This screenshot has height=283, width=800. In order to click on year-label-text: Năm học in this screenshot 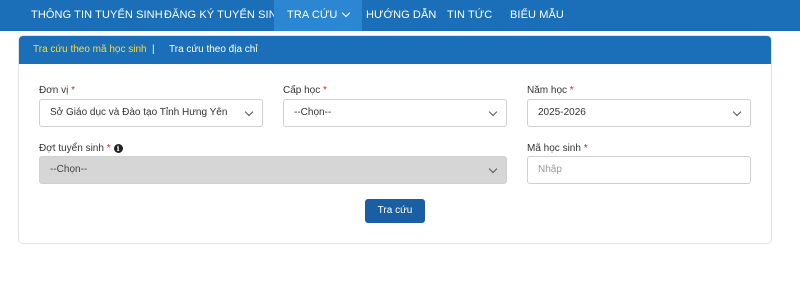, I will do `click(547, 90)`.